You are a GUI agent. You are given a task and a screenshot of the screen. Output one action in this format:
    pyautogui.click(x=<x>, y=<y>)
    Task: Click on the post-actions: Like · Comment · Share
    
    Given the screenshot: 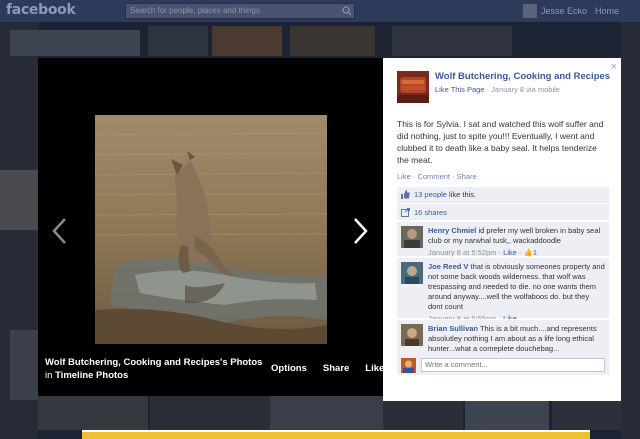 What is the action you would take?
    pyautogui.click(x=437, y=176)
    